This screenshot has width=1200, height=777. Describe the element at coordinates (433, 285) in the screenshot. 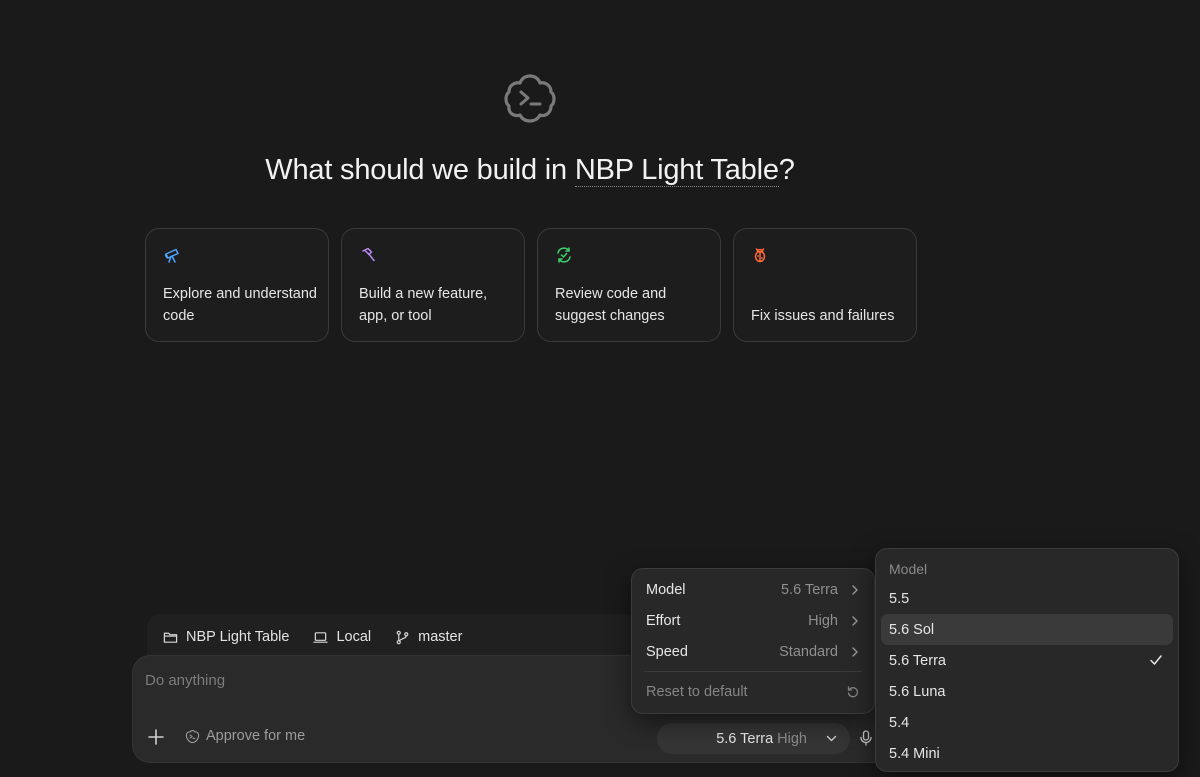

I see `suggestion-card-build: Build a new feature, app, or tool` at that location.